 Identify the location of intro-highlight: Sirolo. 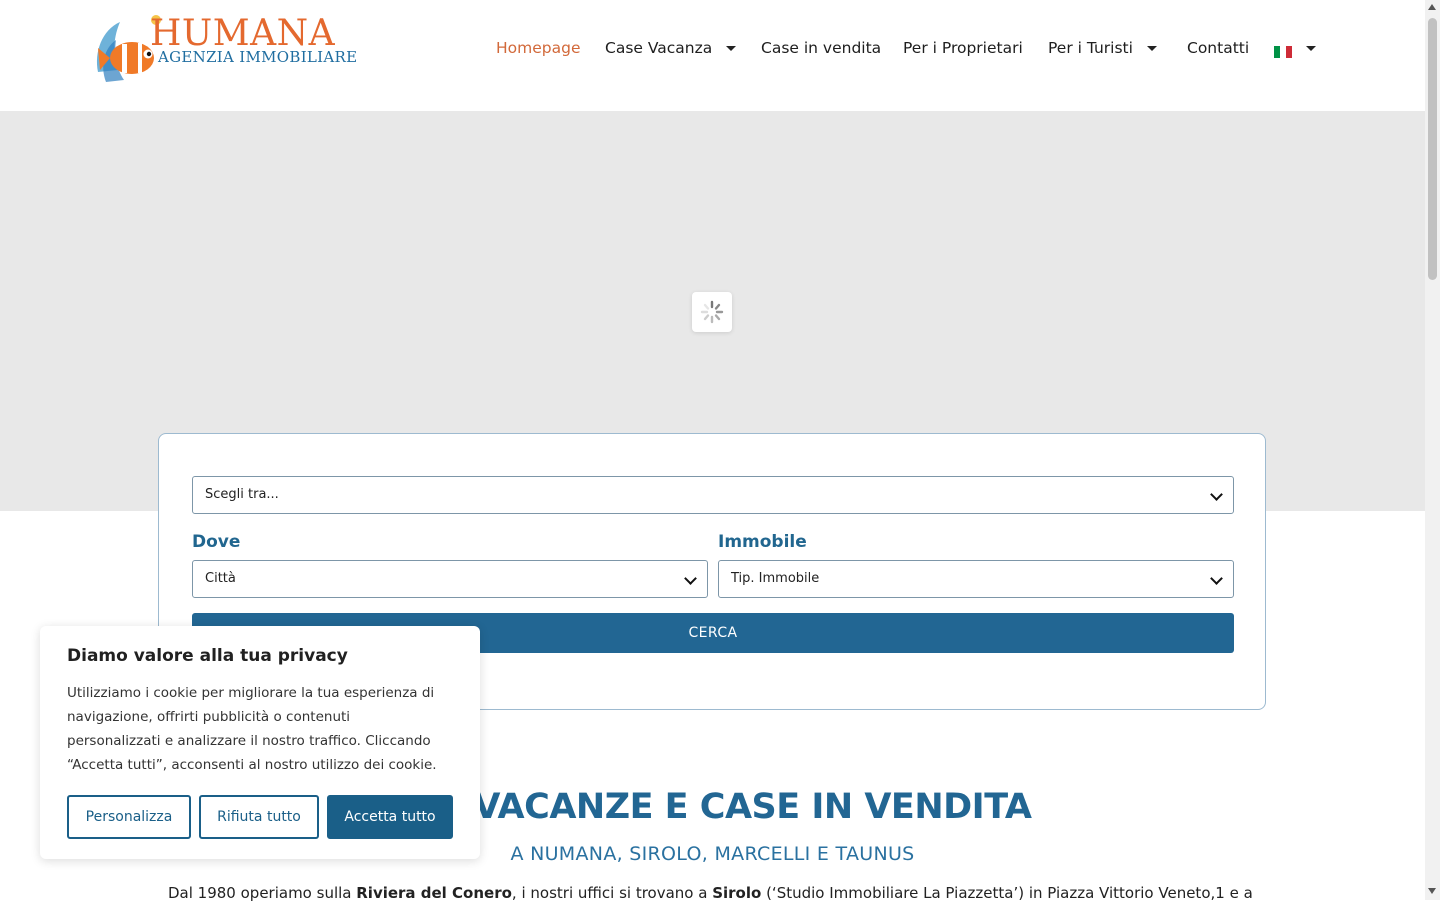
(737, 893).